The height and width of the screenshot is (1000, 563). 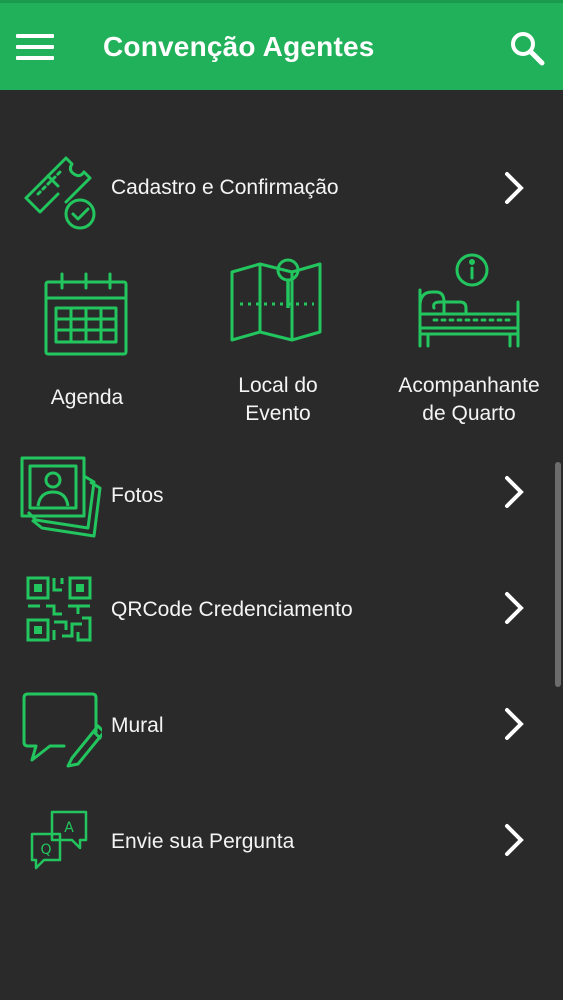 I want to click on tile-agenda: Agenda, so click(x=87, y=343).